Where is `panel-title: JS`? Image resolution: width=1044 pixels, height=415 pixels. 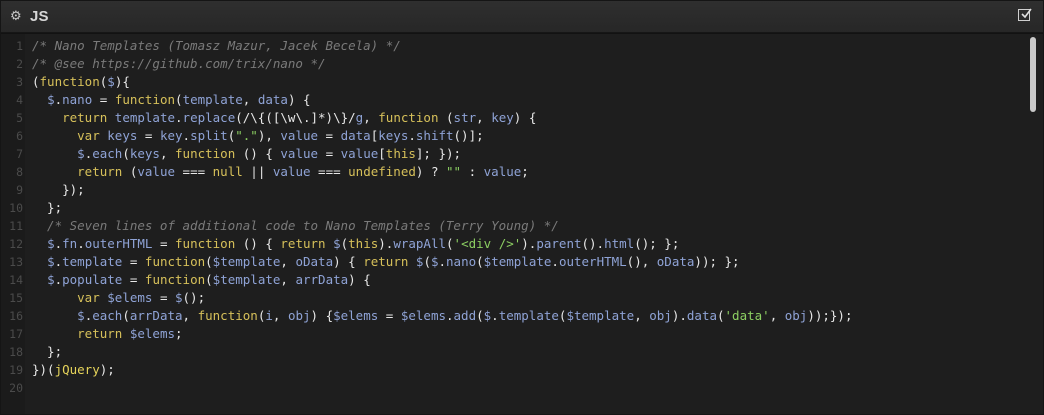 panel-title: JS is located at coordinates (39, 16).